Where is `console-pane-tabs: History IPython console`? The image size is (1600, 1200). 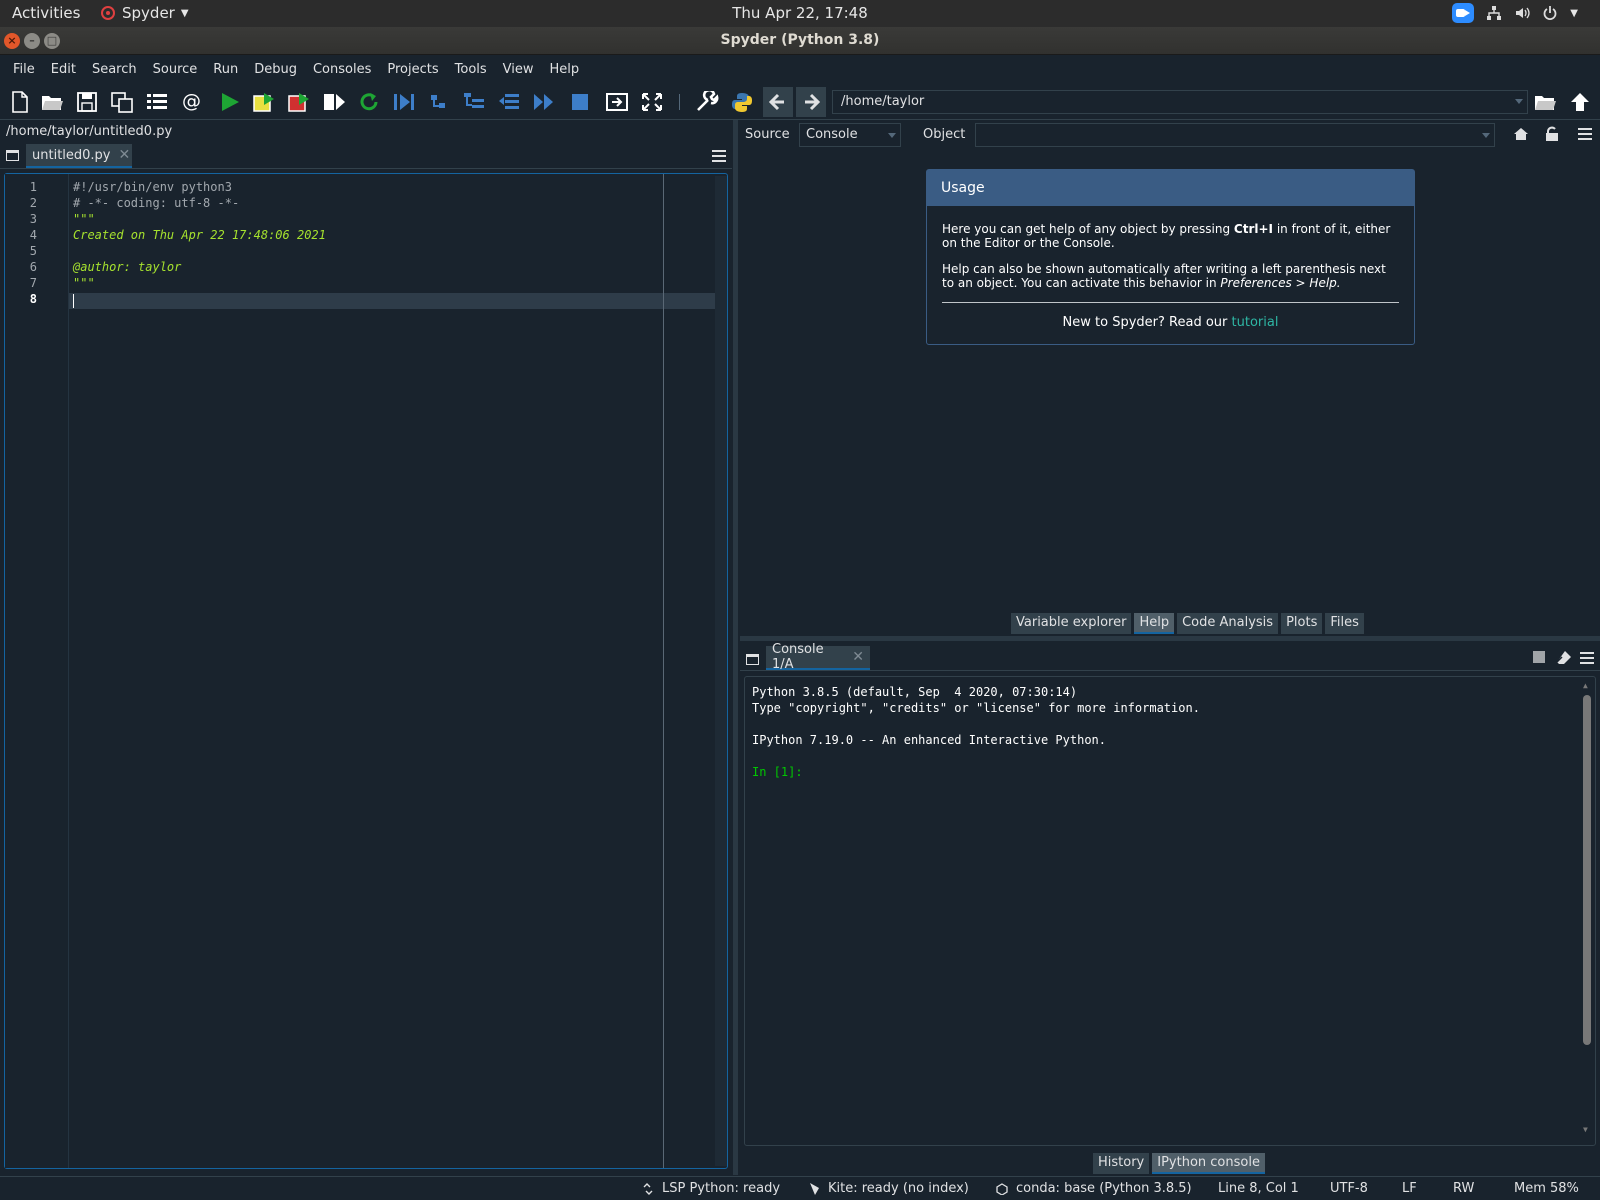
console-pane-tabs: History IPython console is located at coordinates (1179, 1163).